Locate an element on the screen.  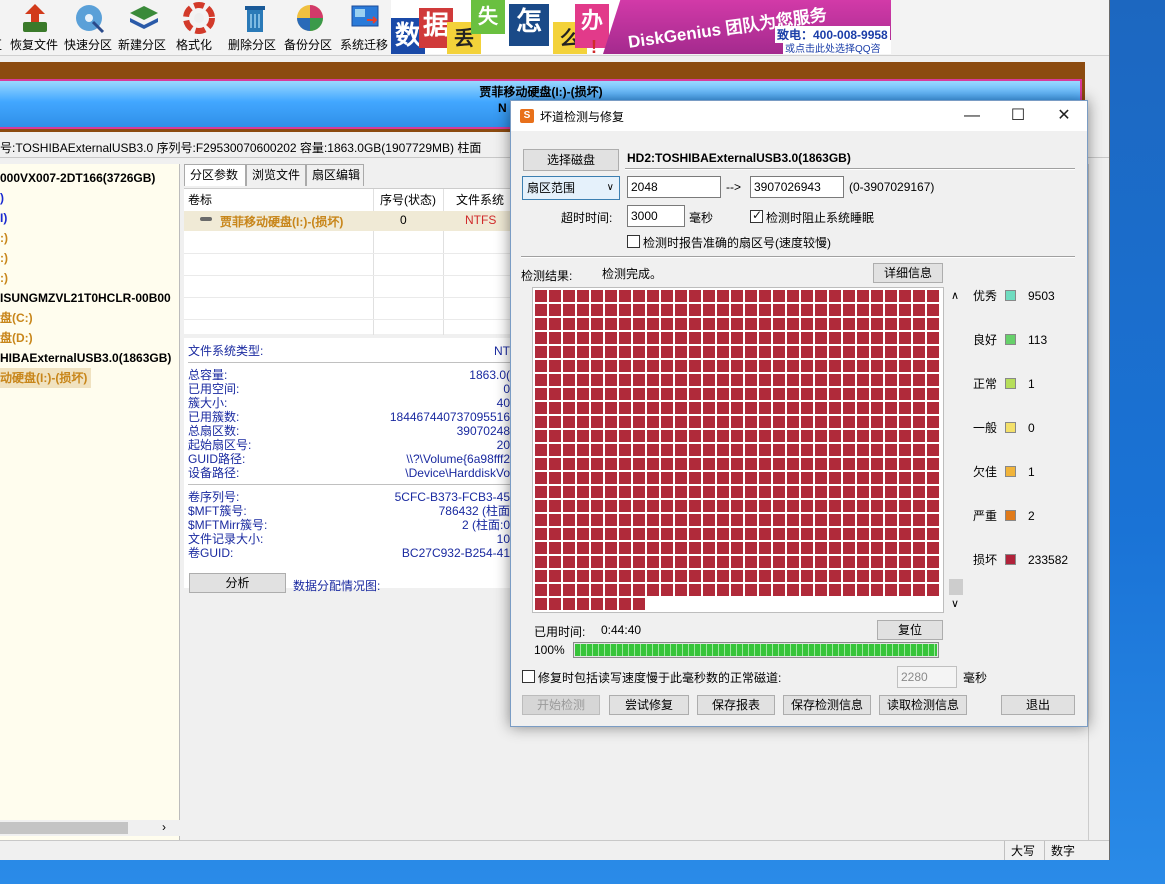
toolbar-system-migration-button: 系统迁移 is located at coordinates (365, 28).